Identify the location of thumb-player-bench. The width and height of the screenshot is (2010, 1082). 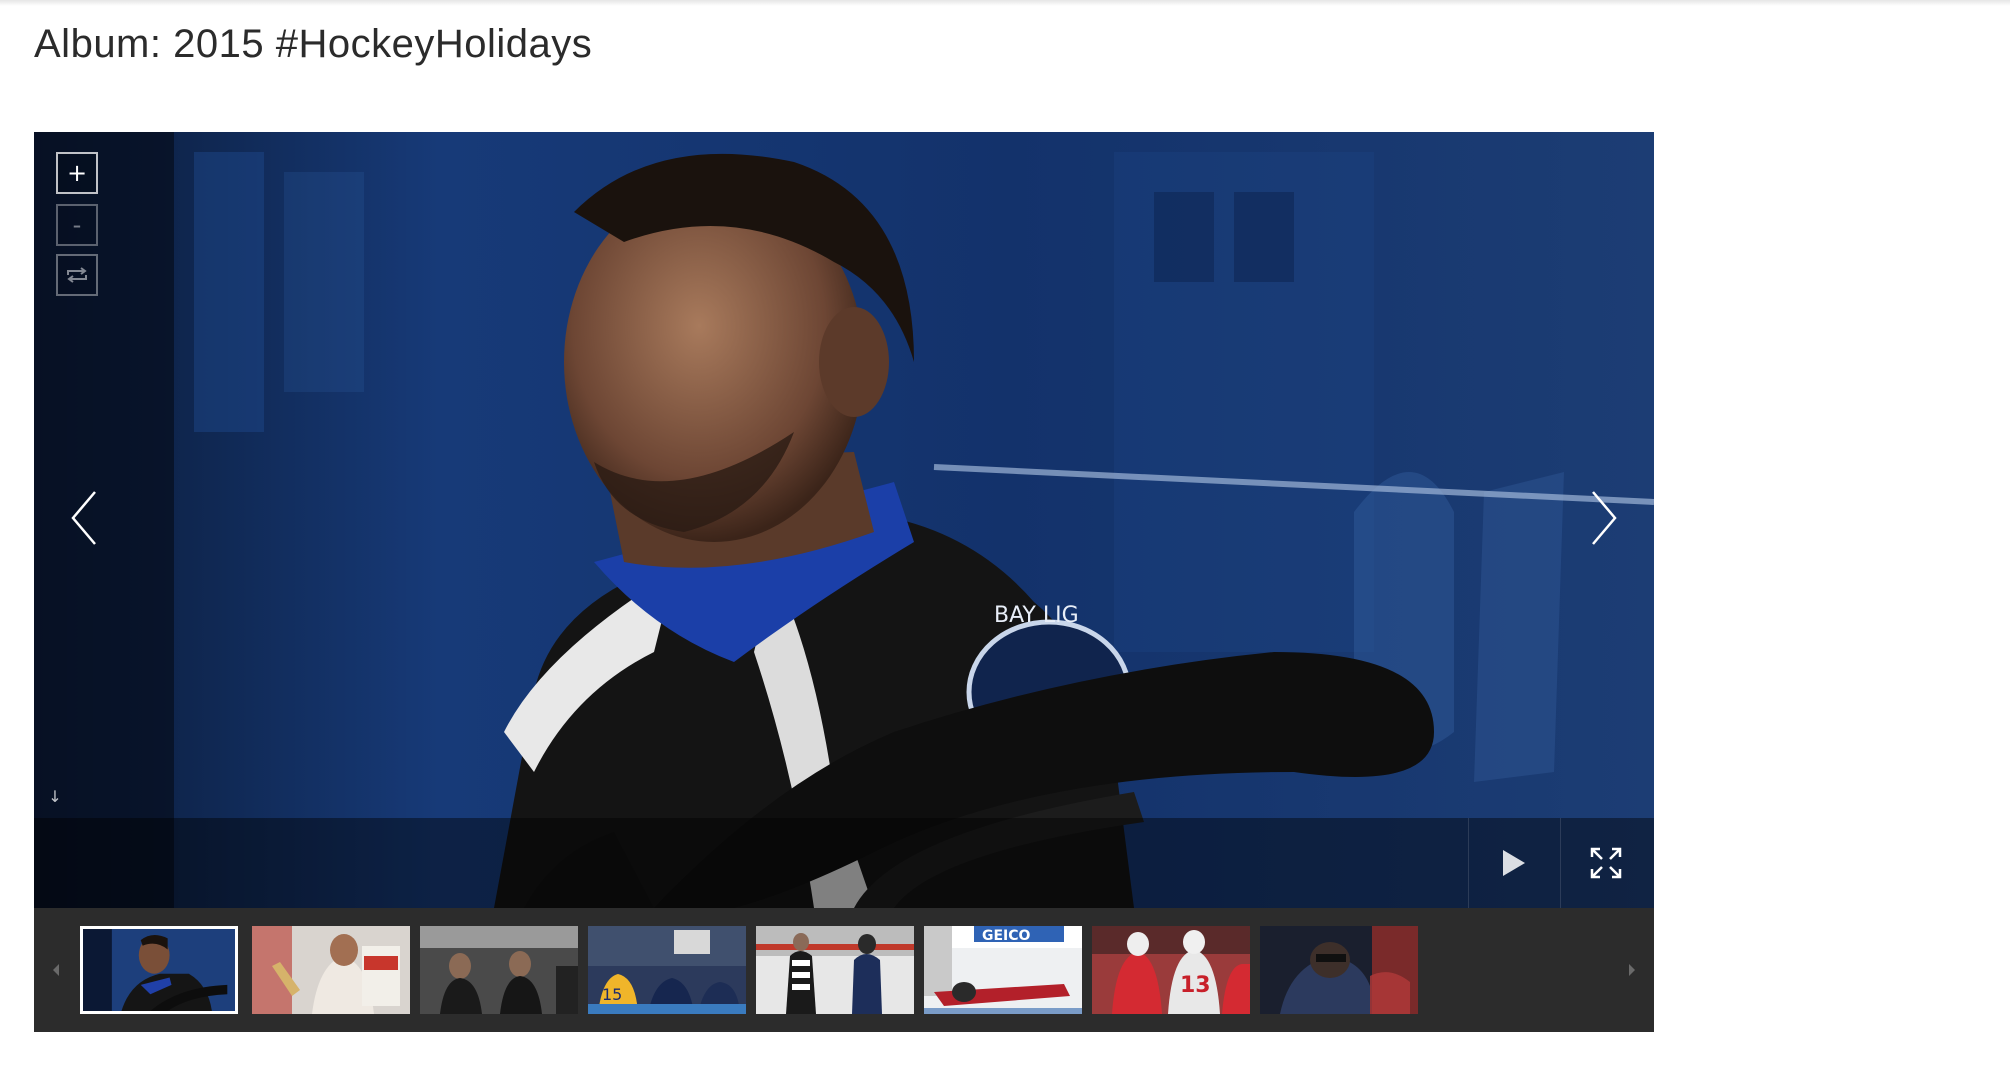
(159, 970).